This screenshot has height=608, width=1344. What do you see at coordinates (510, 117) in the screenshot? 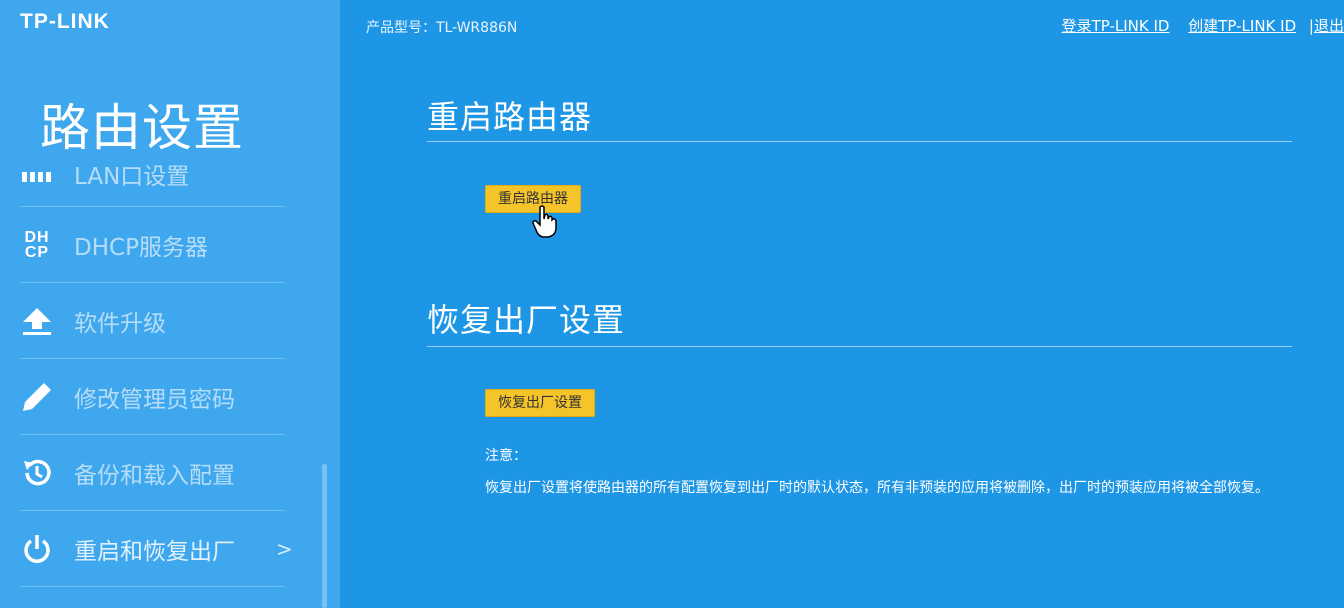
I see `reboot-heading: 重启路由器` at bounding box center [510, 117].